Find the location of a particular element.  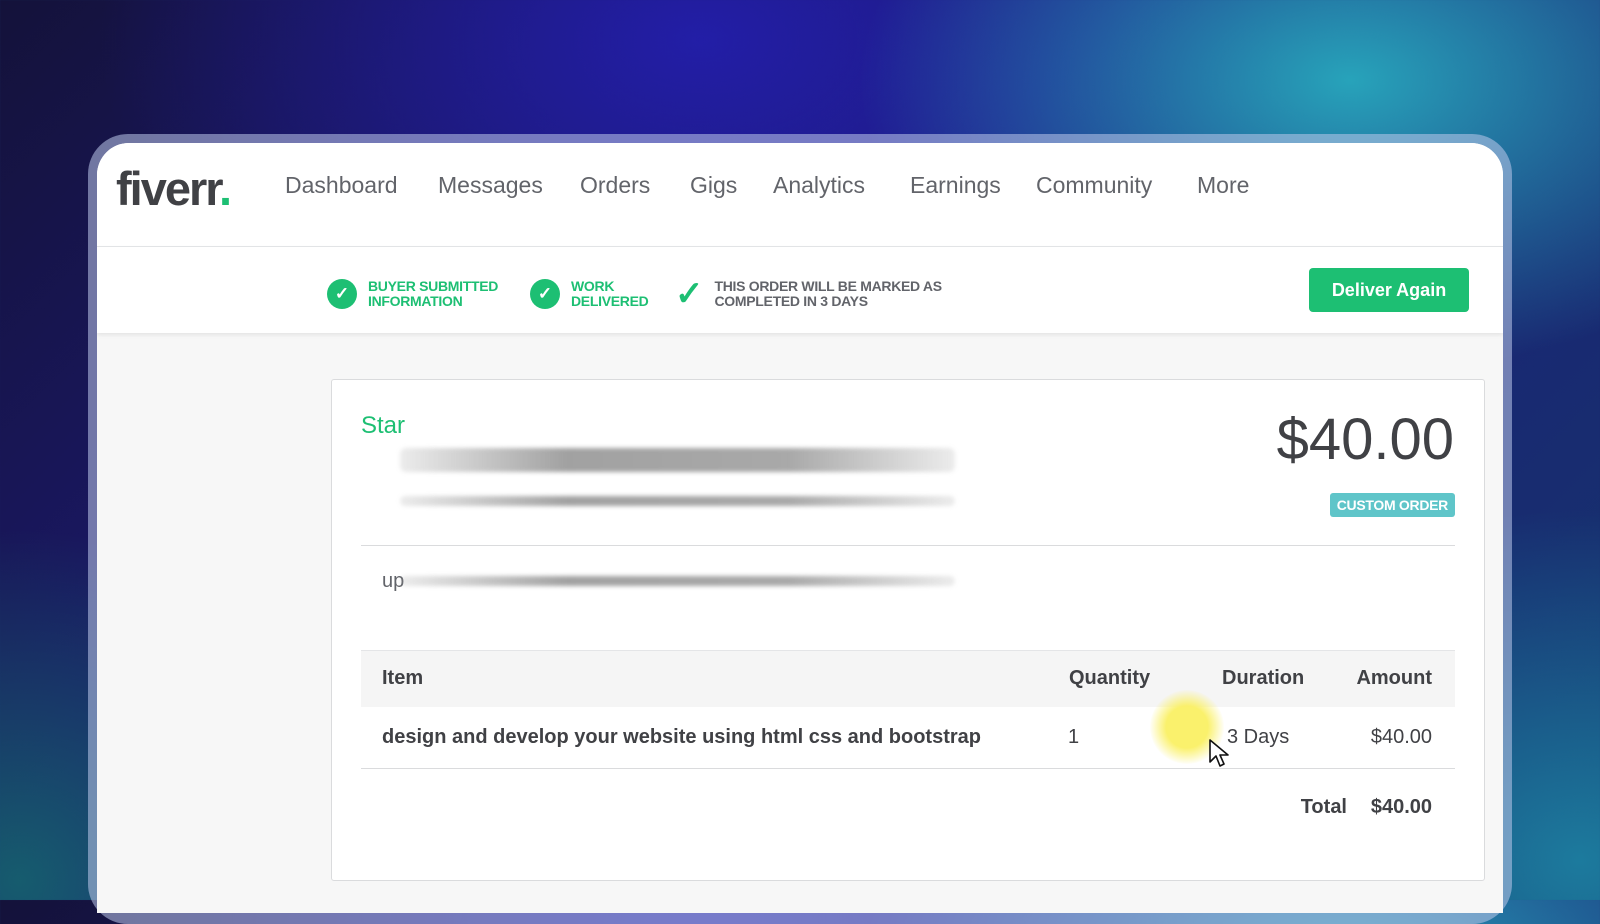

buyer-name: Star is located at coordinates (383, 426).